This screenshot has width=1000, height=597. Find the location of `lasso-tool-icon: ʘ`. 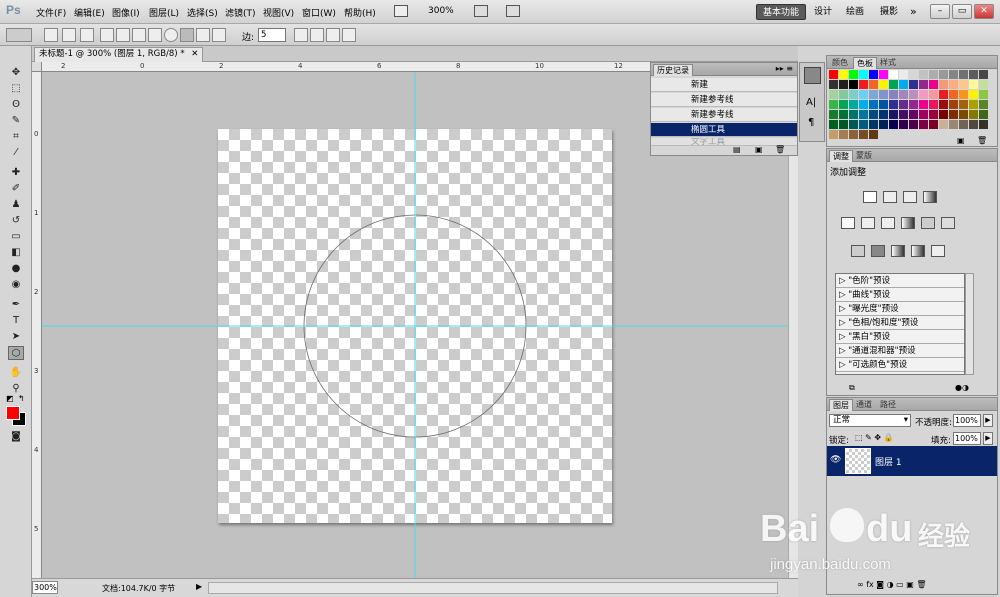

lasso-tool-icon: ʘ is located at coordinates (16, 105).